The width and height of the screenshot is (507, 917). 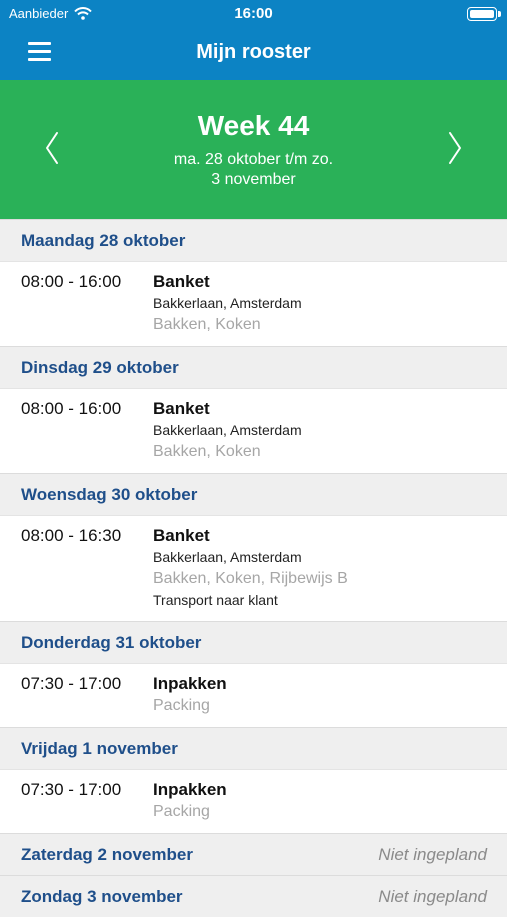 What do you see at coordinates (455, 148) in the screenshot?
I see `chevron-right-icon` at bounding box center [455, 148].